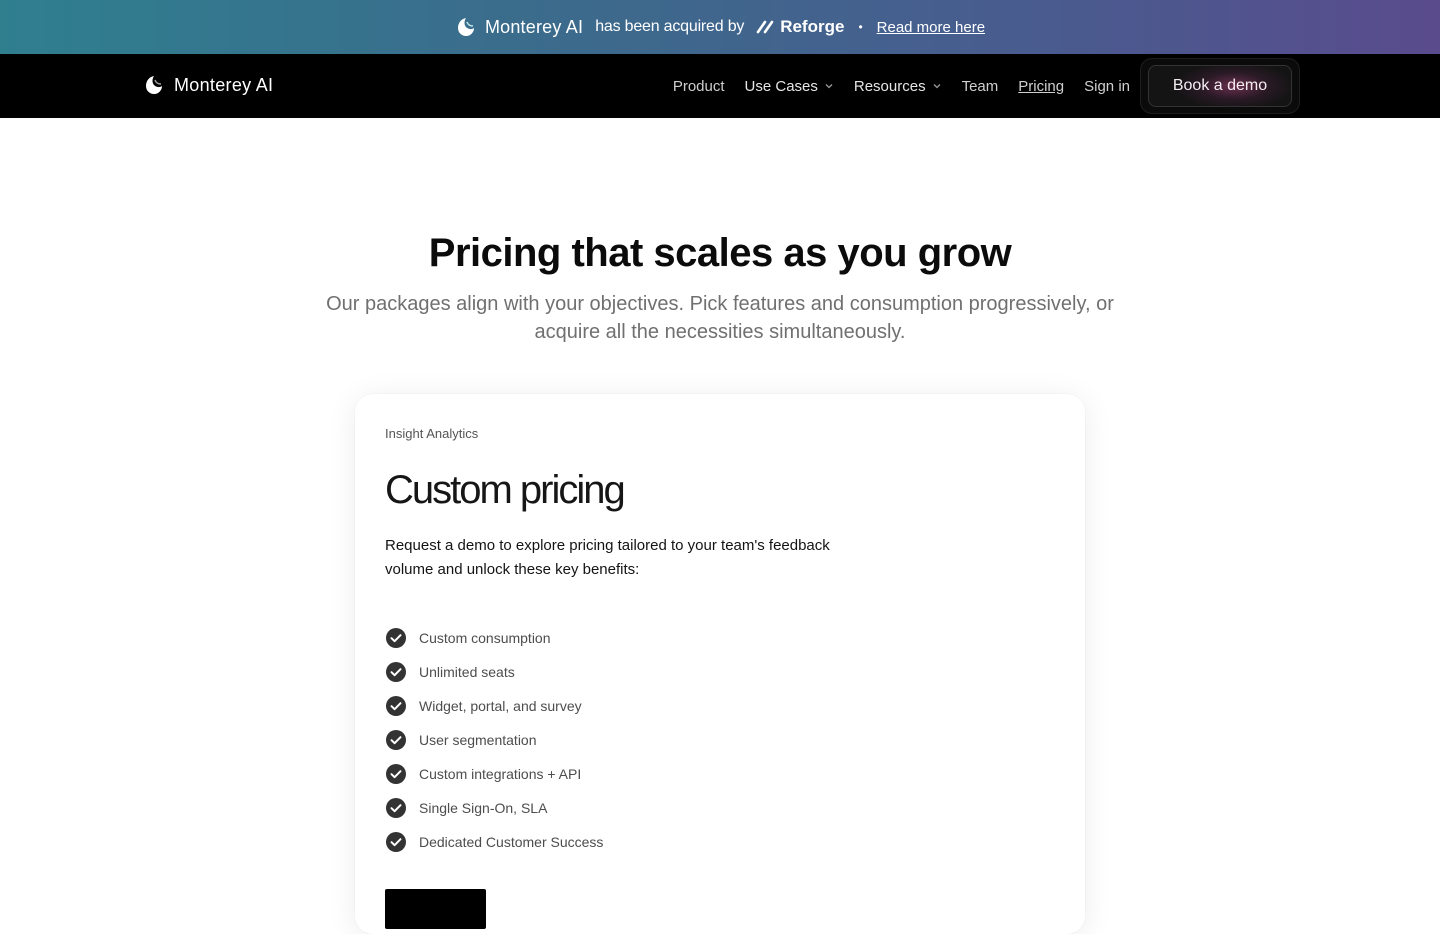 Image resolution: width=1440 pixels, height=934 pixels. I want to click on plan-price: Custom pricing, so click(505, 490).